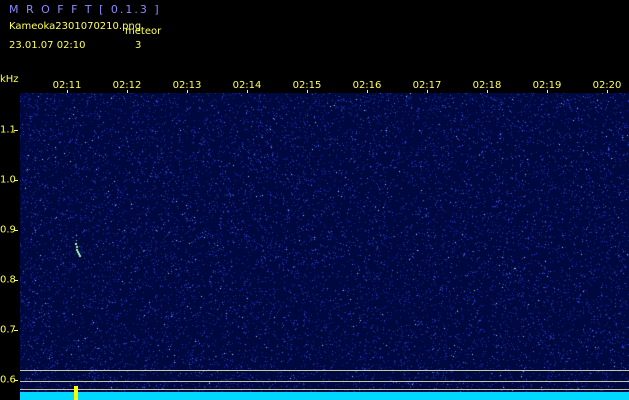 This screenshot has width=629, height=400. What do you see at coordinates (85, 9) in the screenshot?
I see `app-title: M R O F F T [ 0.1.3 ]` at bounding box center [85, 9].